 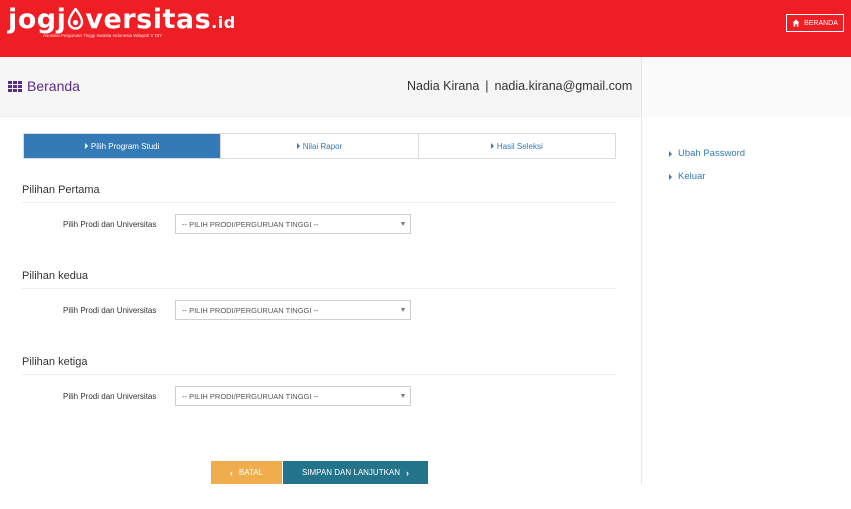 What do you see at coordinates (712, 153) in the screenshot?
I see `sidebar-link-label: Ubah Password` at bounding box center [712, 153].